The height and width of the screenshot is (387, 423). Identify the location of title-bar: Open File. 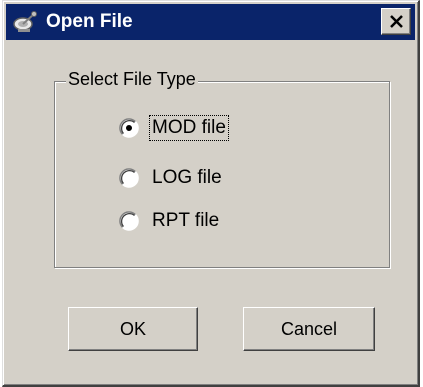
(210, 22).